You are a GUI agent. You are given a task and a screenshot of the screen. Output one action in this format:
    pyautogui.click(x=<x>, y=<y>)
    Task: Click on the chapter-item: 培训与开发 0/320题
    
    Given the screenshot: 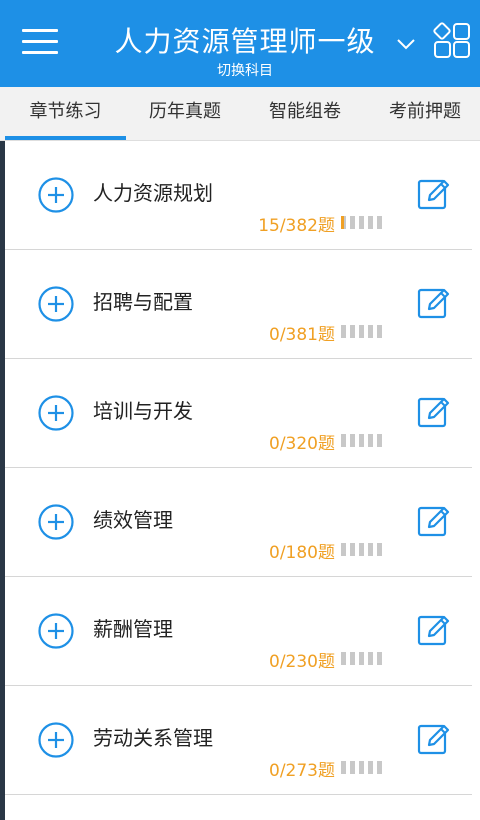 What is the action you would take?
    pyautogui.click(x=238, y=413)
    